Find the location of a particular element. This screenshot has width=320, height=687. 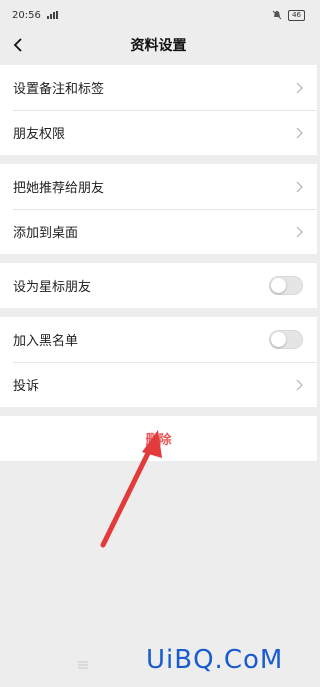

star-friend-toggle is located at coordinates (286, 285).